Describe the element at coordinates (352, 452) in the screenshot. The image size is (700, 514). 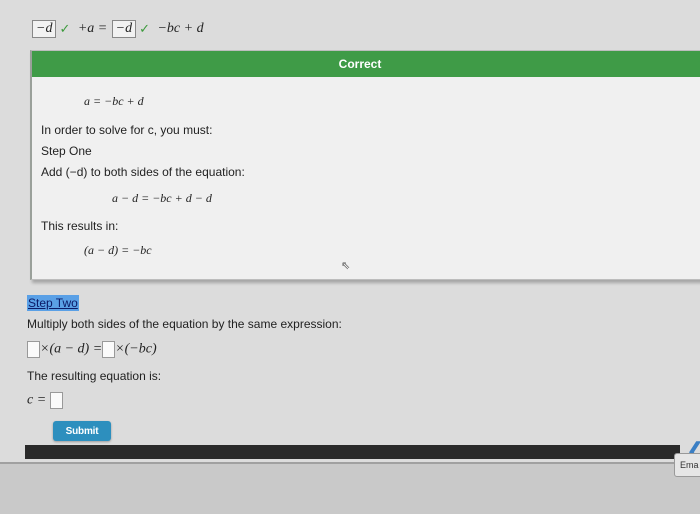
I see `progress-bar` at that location.